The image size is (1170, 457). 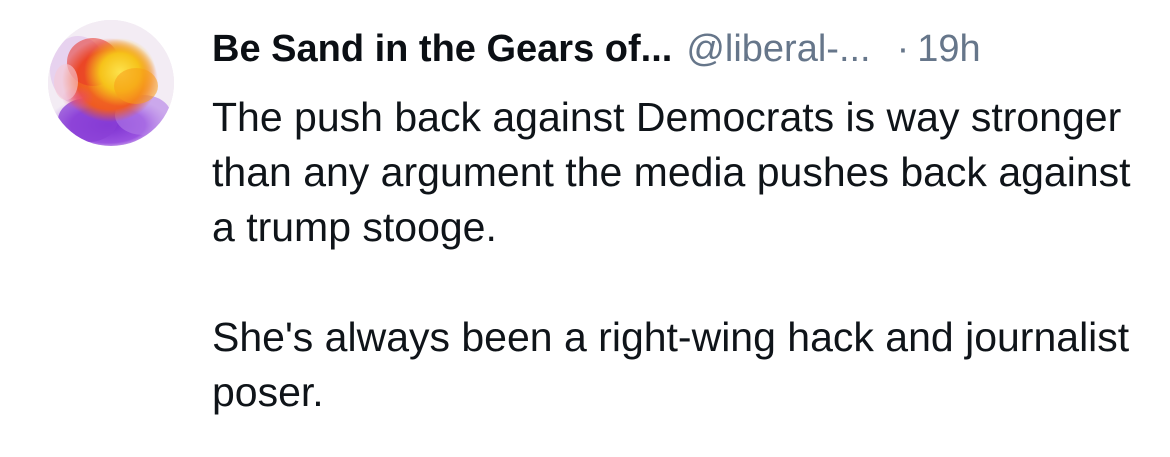 What do you see at coordinates (948, 49) in the screenshot?
I see `post-timestamp: 19h` at bounding box center [948, 49].